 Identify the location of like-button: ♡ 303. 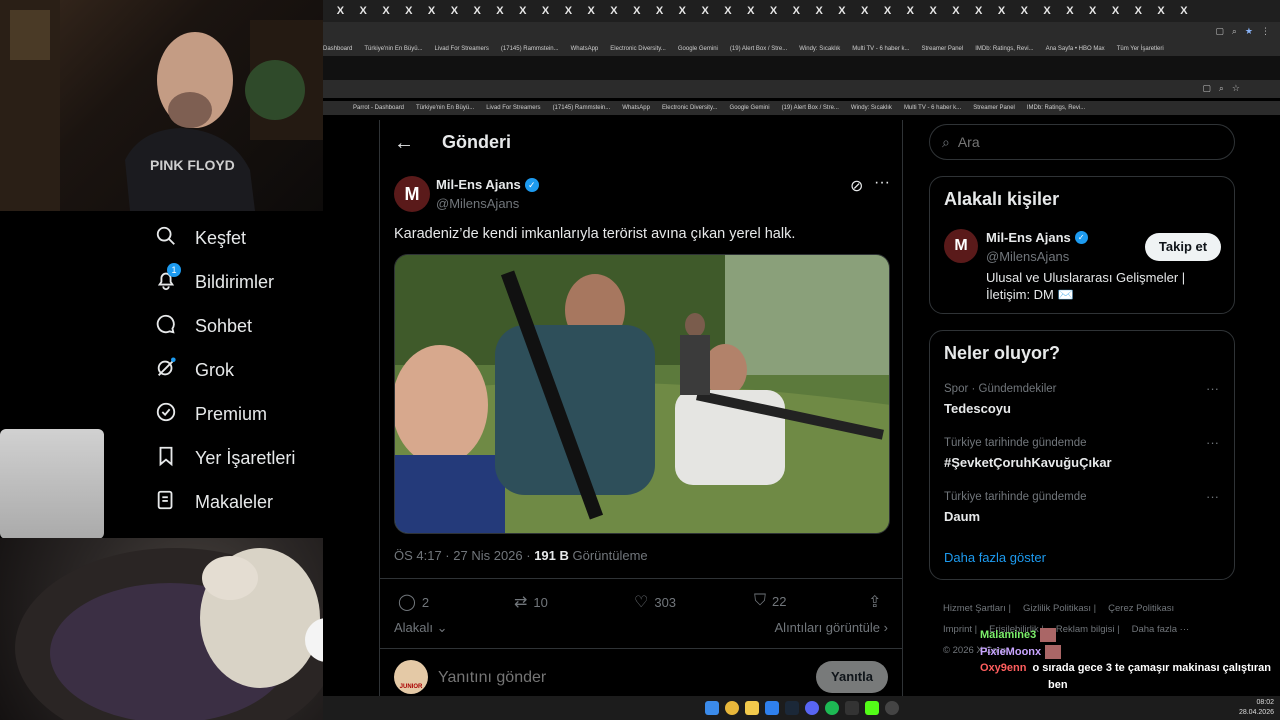
(655, 602).